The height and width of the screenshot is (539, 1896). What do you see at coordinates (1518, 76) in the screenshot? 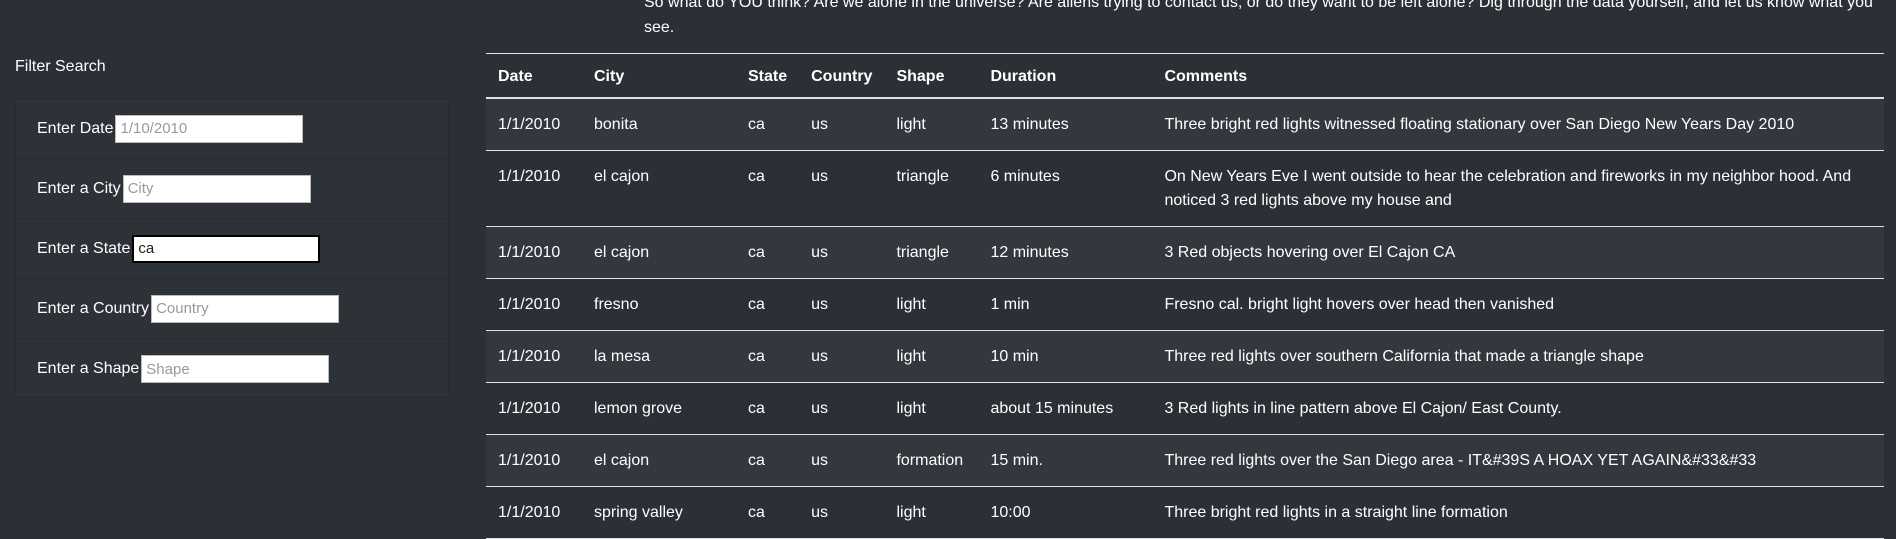
I see `column-header-comments: Comments` at bounding box center [1518, 76].